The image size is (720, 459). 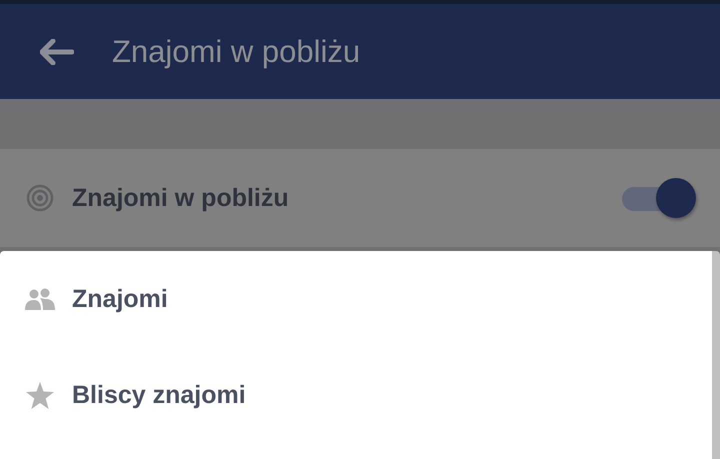 I want to click on star-icon, so click(x=40, y=395).